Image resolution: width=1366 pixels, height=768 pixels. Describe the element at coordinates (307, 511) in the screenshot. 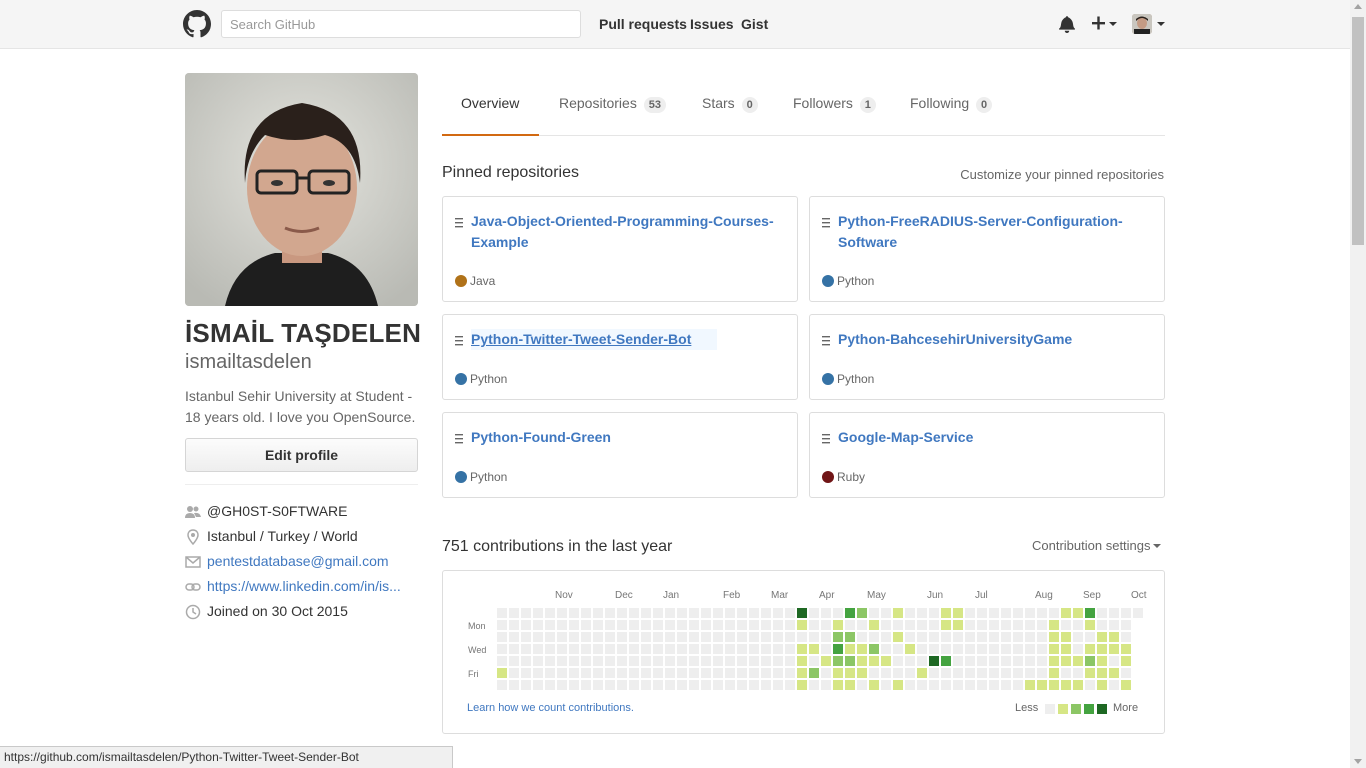

I see `organization-text: @GH0ST-S0FTWARE` at that location.